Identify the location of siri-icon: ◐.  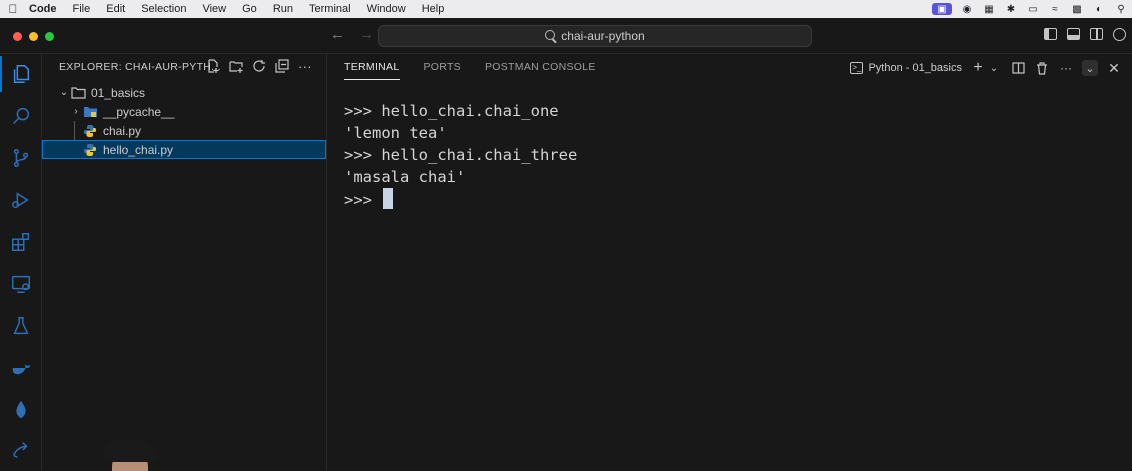
(1099, 9).